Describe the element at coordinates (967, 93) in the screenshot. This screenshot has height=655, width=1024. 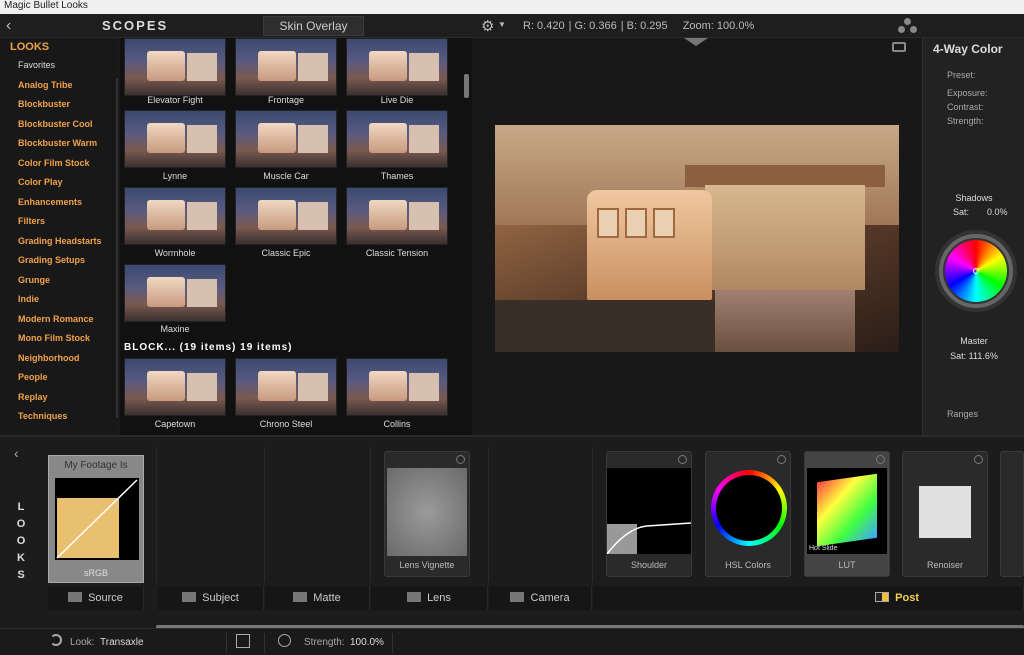
I see `exposure-label: Exposure:` at that location.